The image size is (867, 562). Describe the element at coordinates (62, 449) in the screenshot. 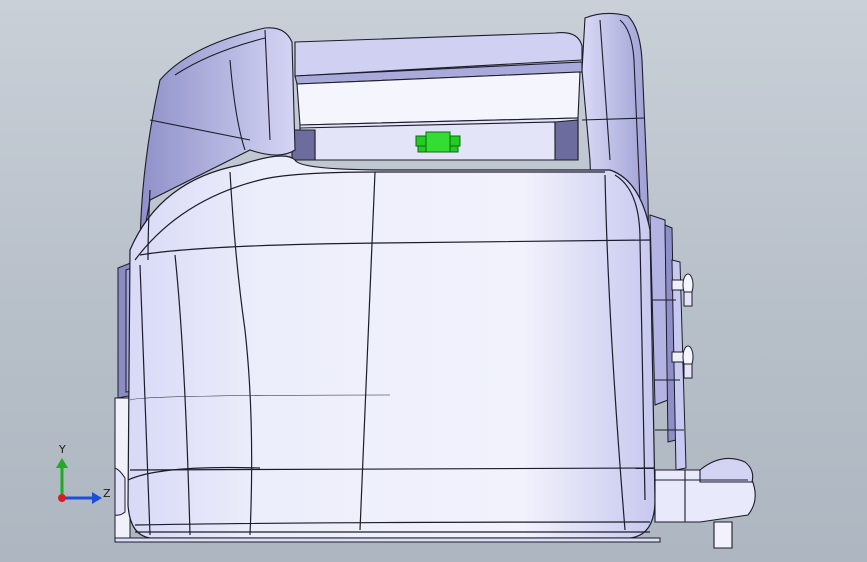

I see `axis-y-label: Y` at that location.